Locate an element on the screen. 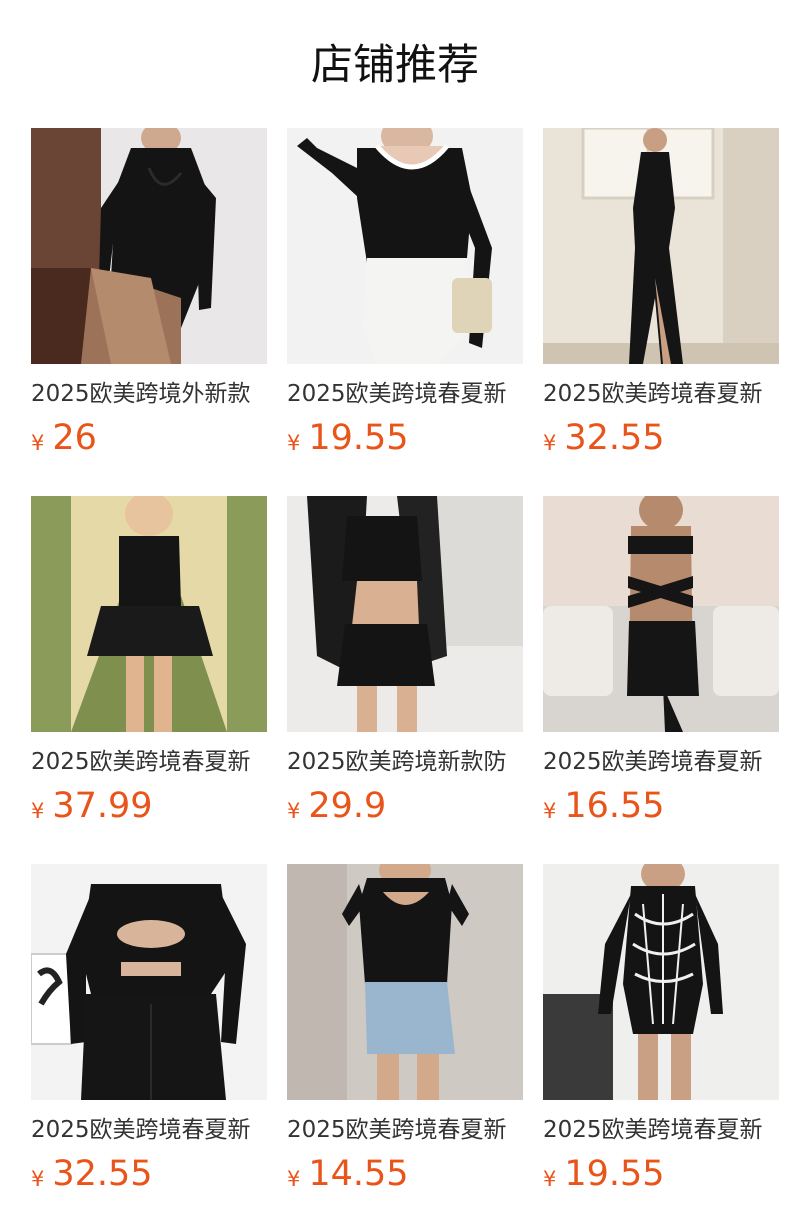 The height and width of the screenshot is (1232, 790). product-card: 2025欧美跨境春夏新 ¥37.99 is located at coordinates (149, 666).